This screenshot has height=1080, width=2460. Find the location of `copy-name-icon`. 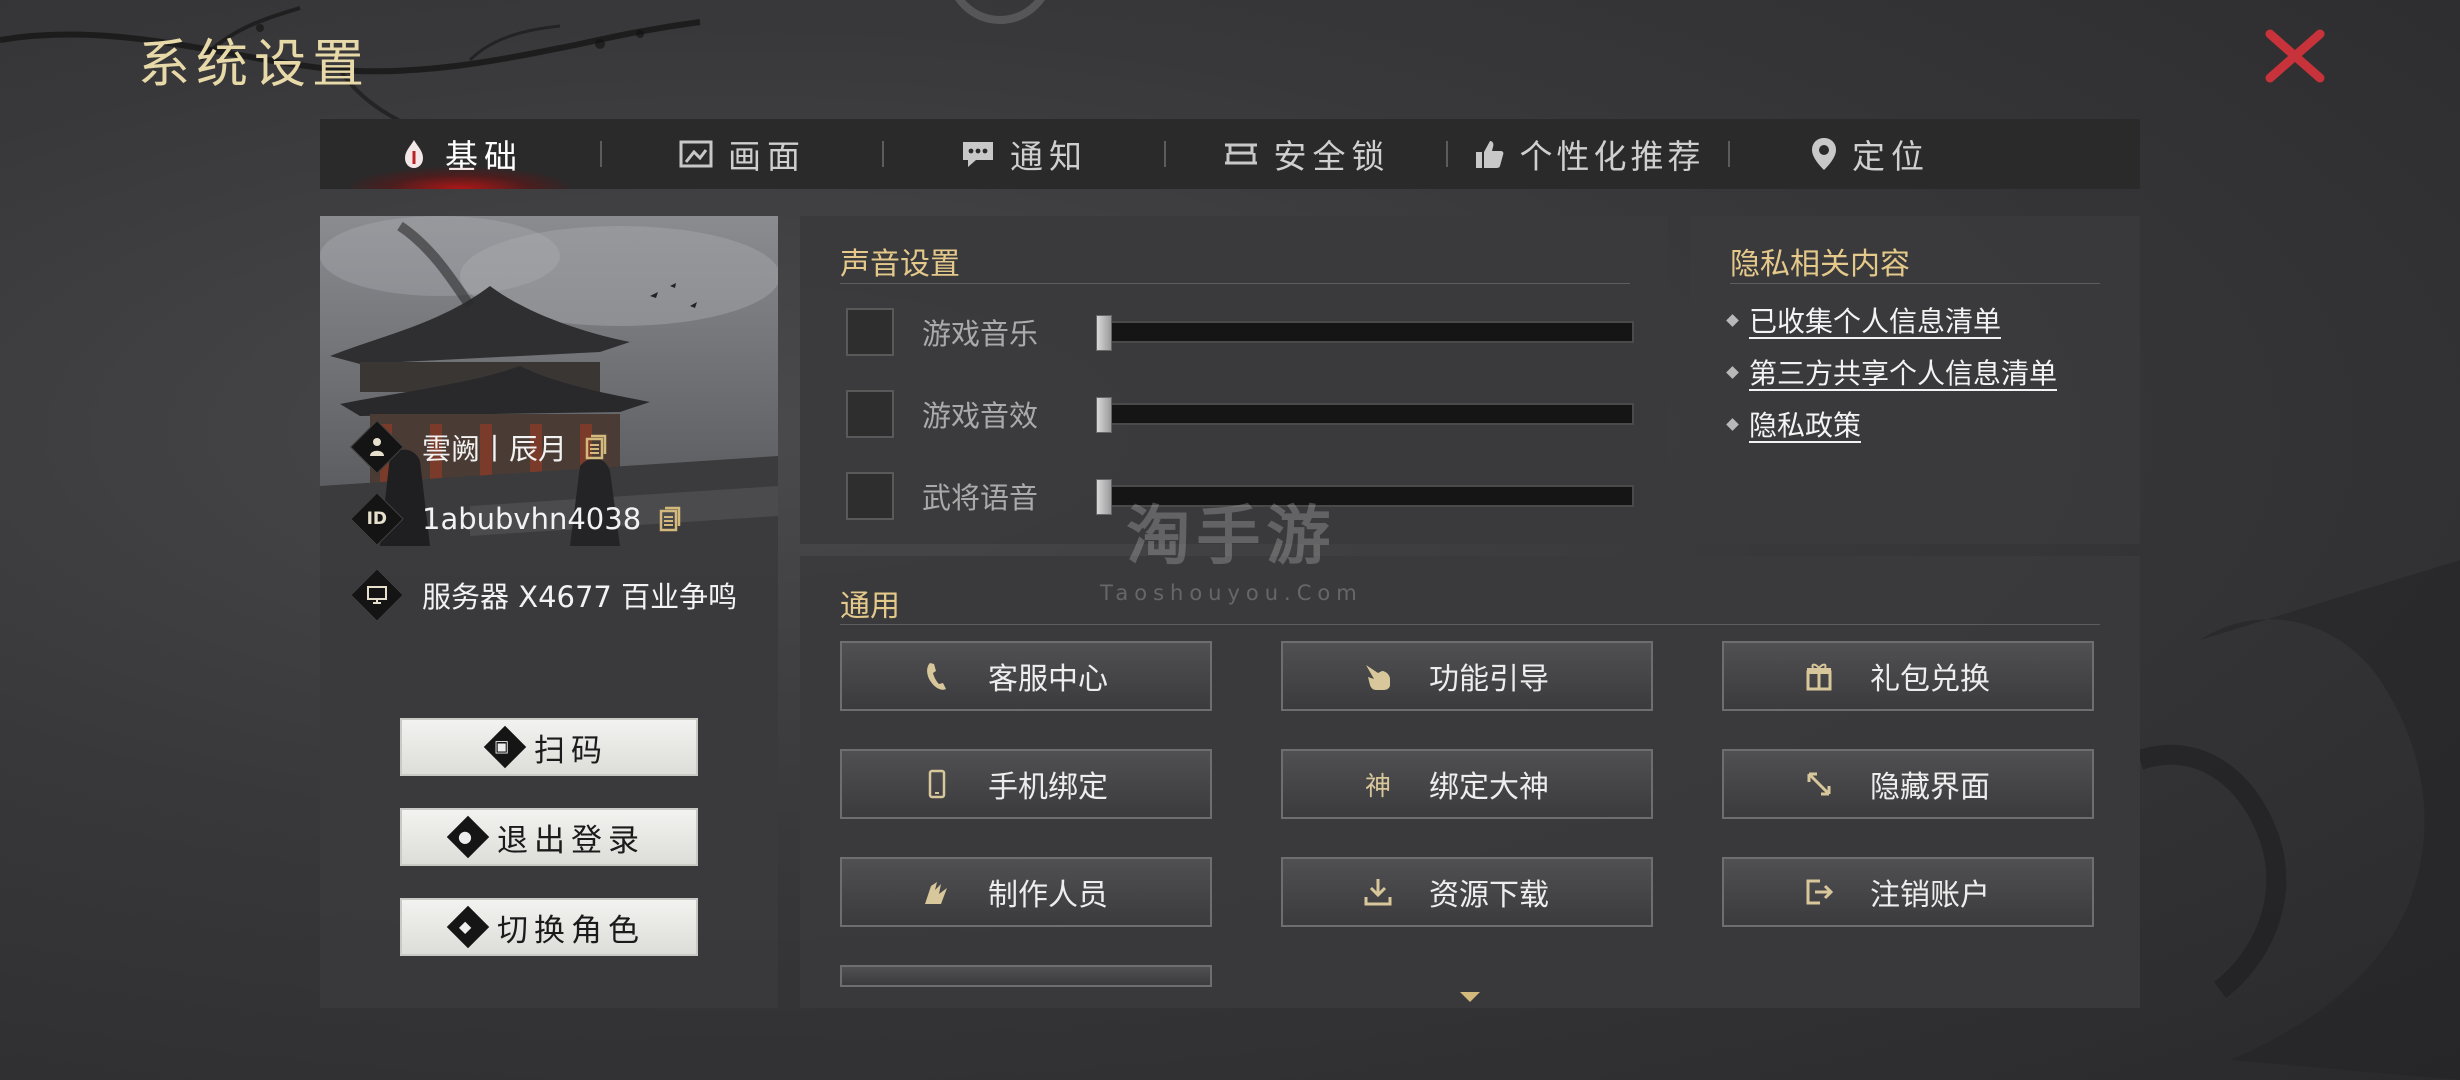

copy-name-icon is located at coordinates (596, 447).